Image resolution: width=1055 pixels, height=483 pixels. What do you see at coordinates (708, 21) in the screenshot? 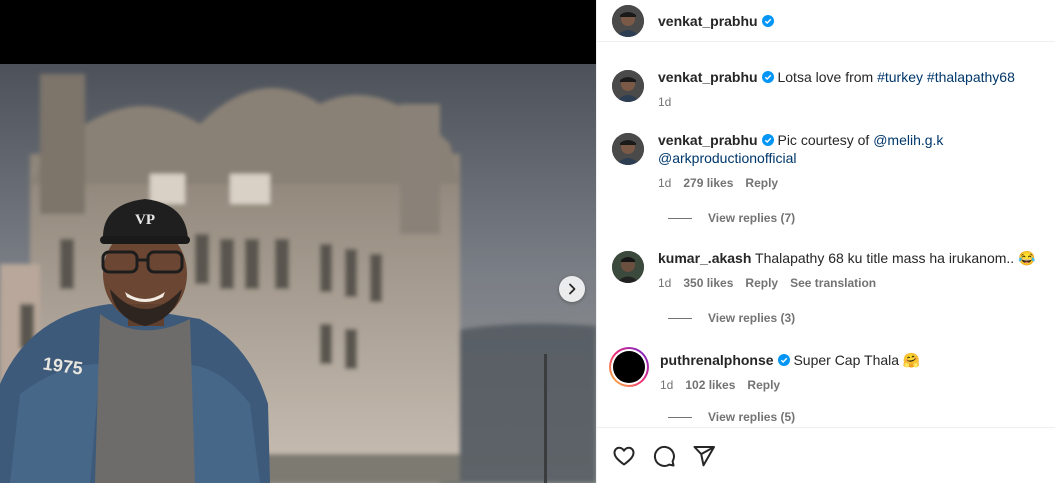
I see `author-username: venkat_prabhu` at bounding box center [708, 21].